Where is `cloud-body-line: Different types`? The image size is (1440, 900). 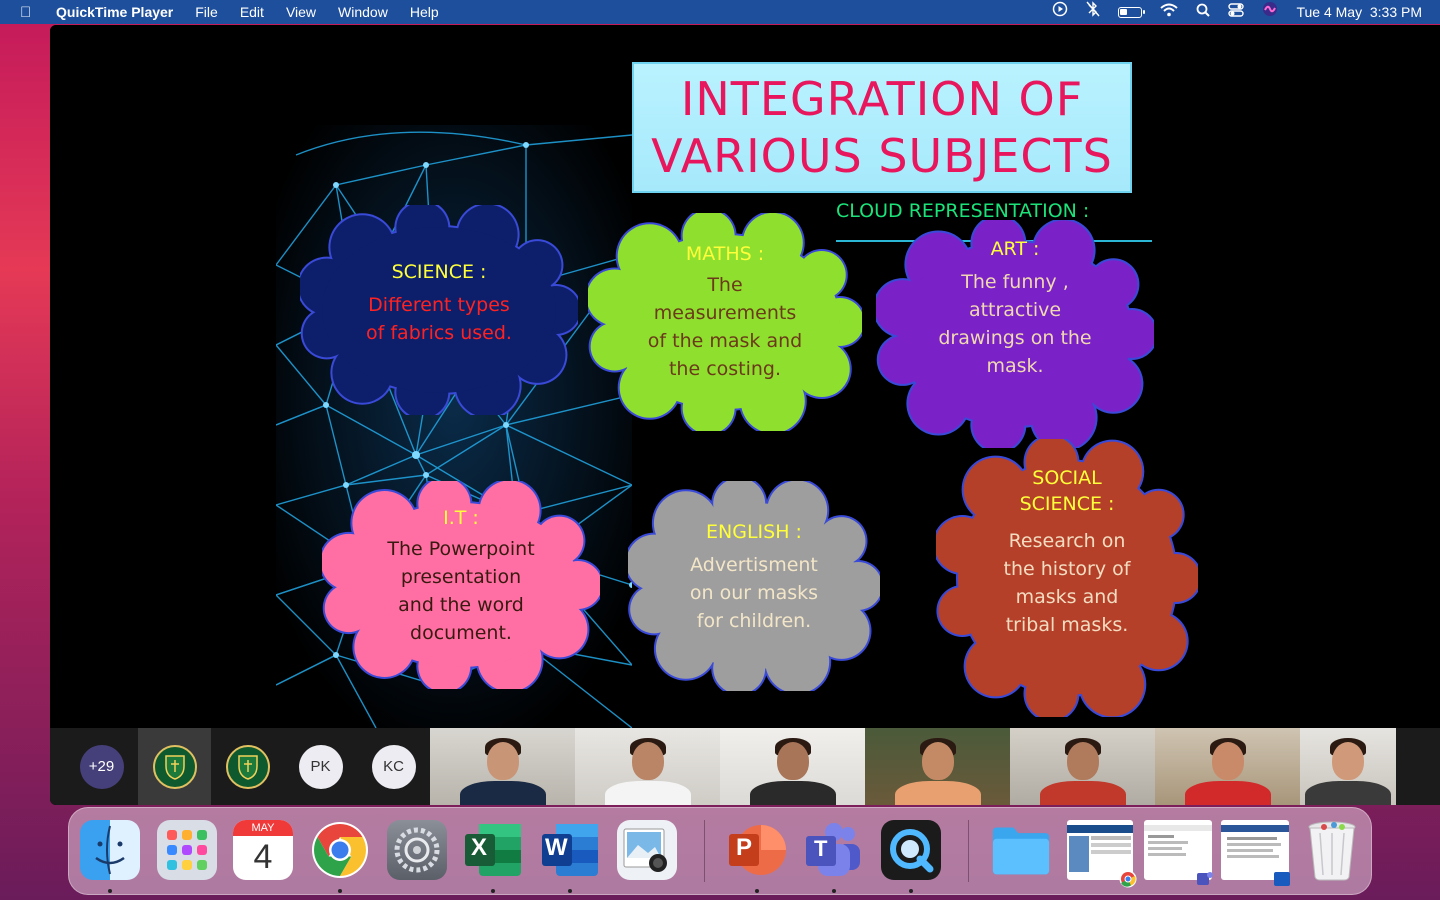
cloud-body-line: Different types is located at coordinates (439, 305).